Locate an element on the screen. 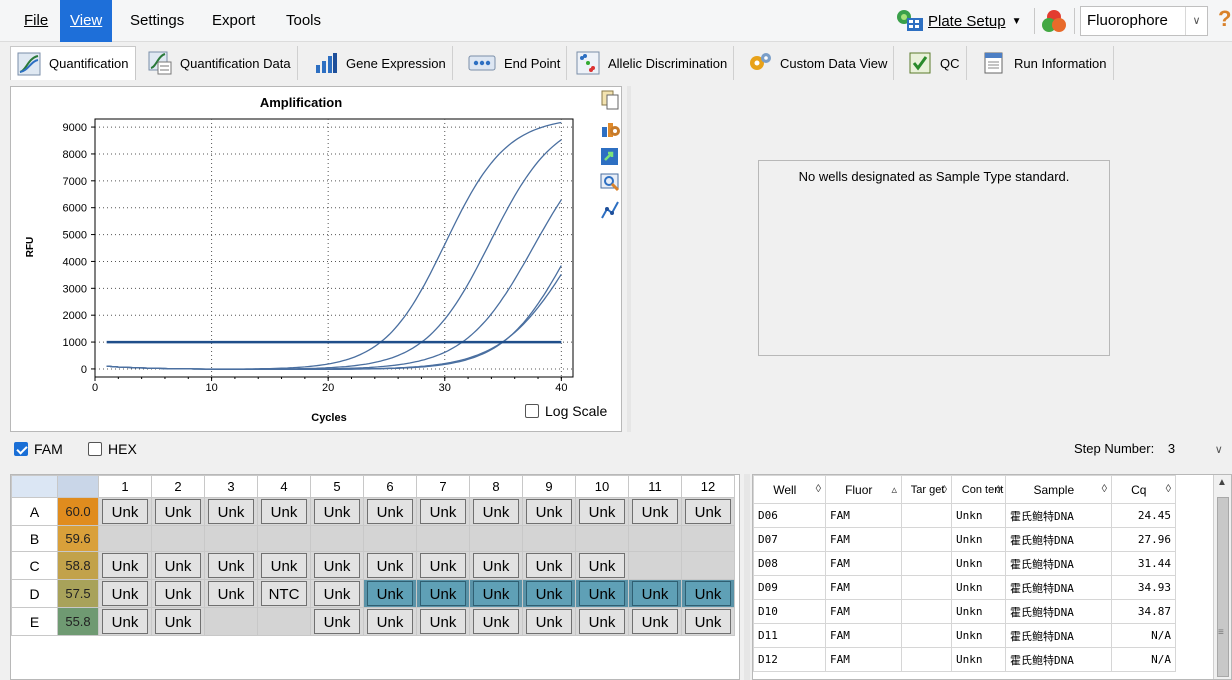 The height and width of the screenshot is (680, 1232). plate-column-header: 10 is located at coordinates (602, 486).